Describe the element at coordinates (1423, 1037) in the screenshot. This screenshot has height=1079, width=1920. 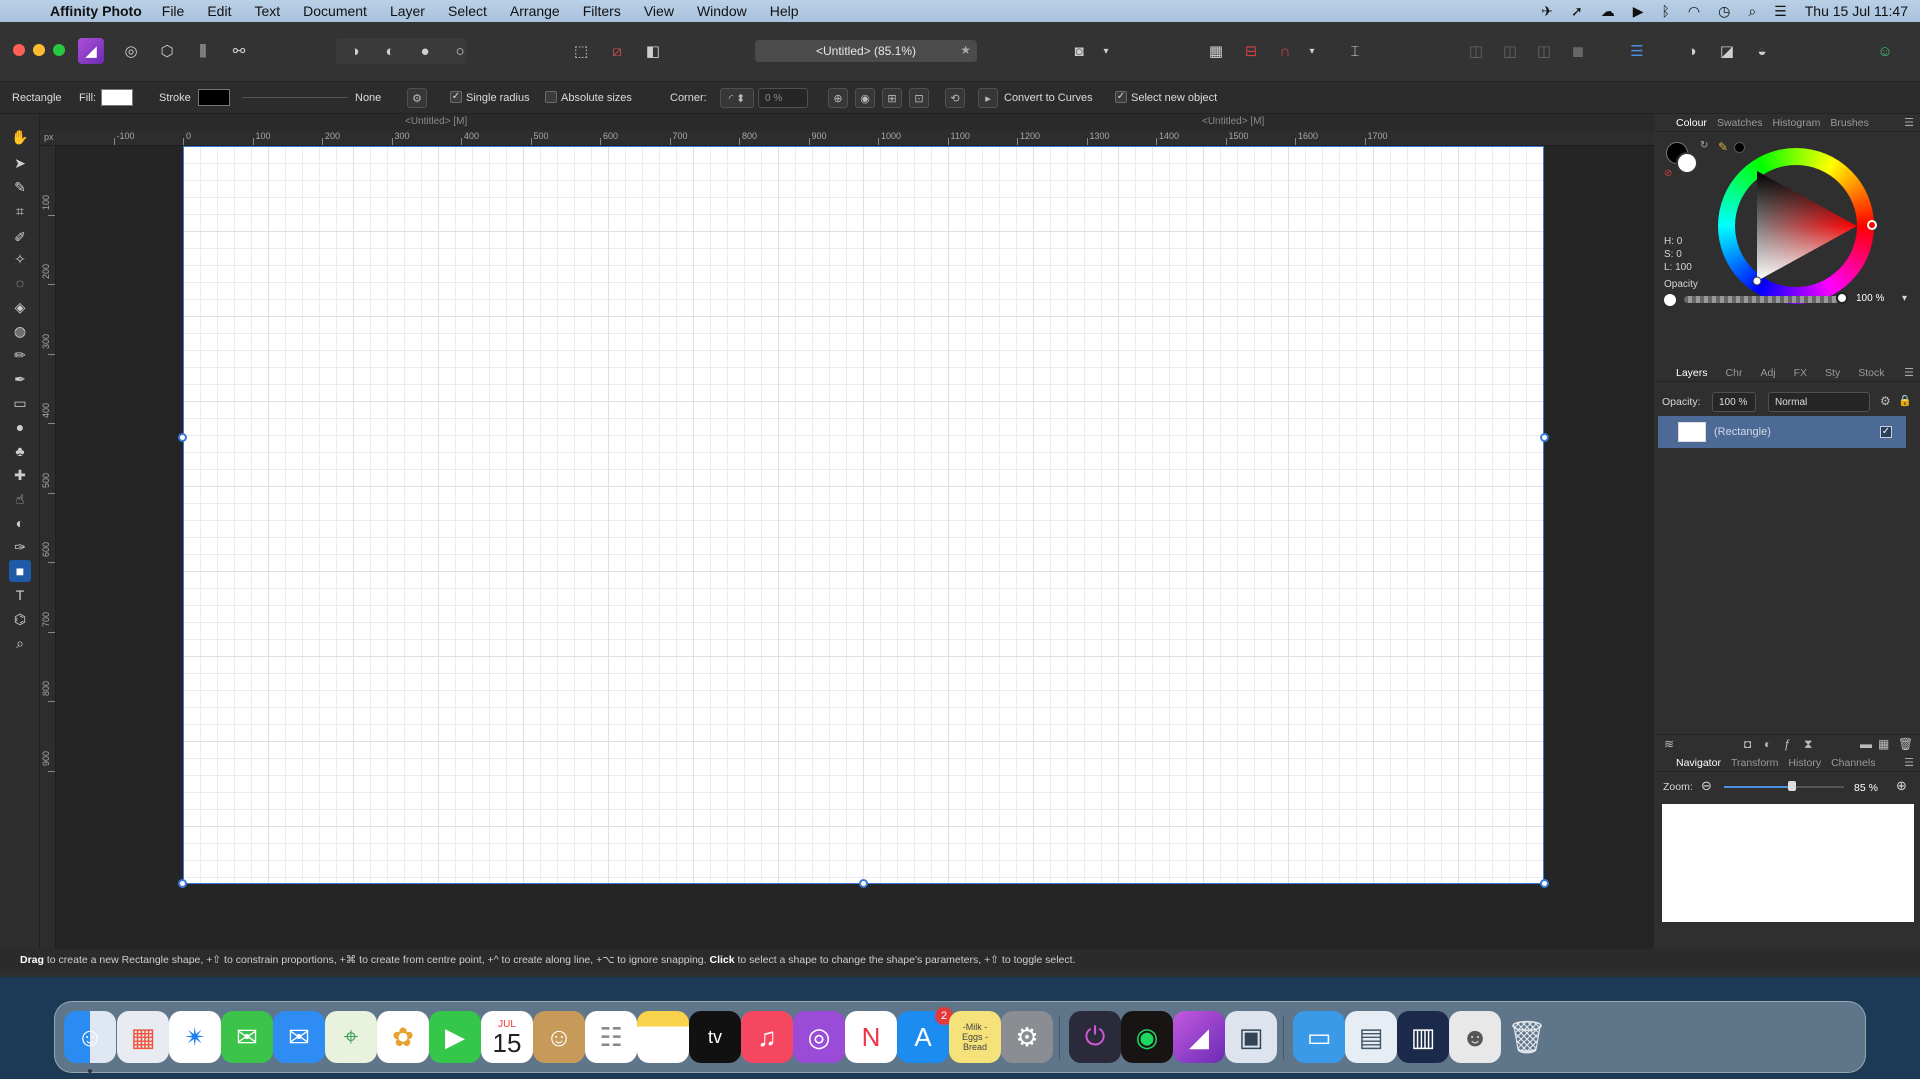
I see `desktop-stack-icon: ▥` at that location.